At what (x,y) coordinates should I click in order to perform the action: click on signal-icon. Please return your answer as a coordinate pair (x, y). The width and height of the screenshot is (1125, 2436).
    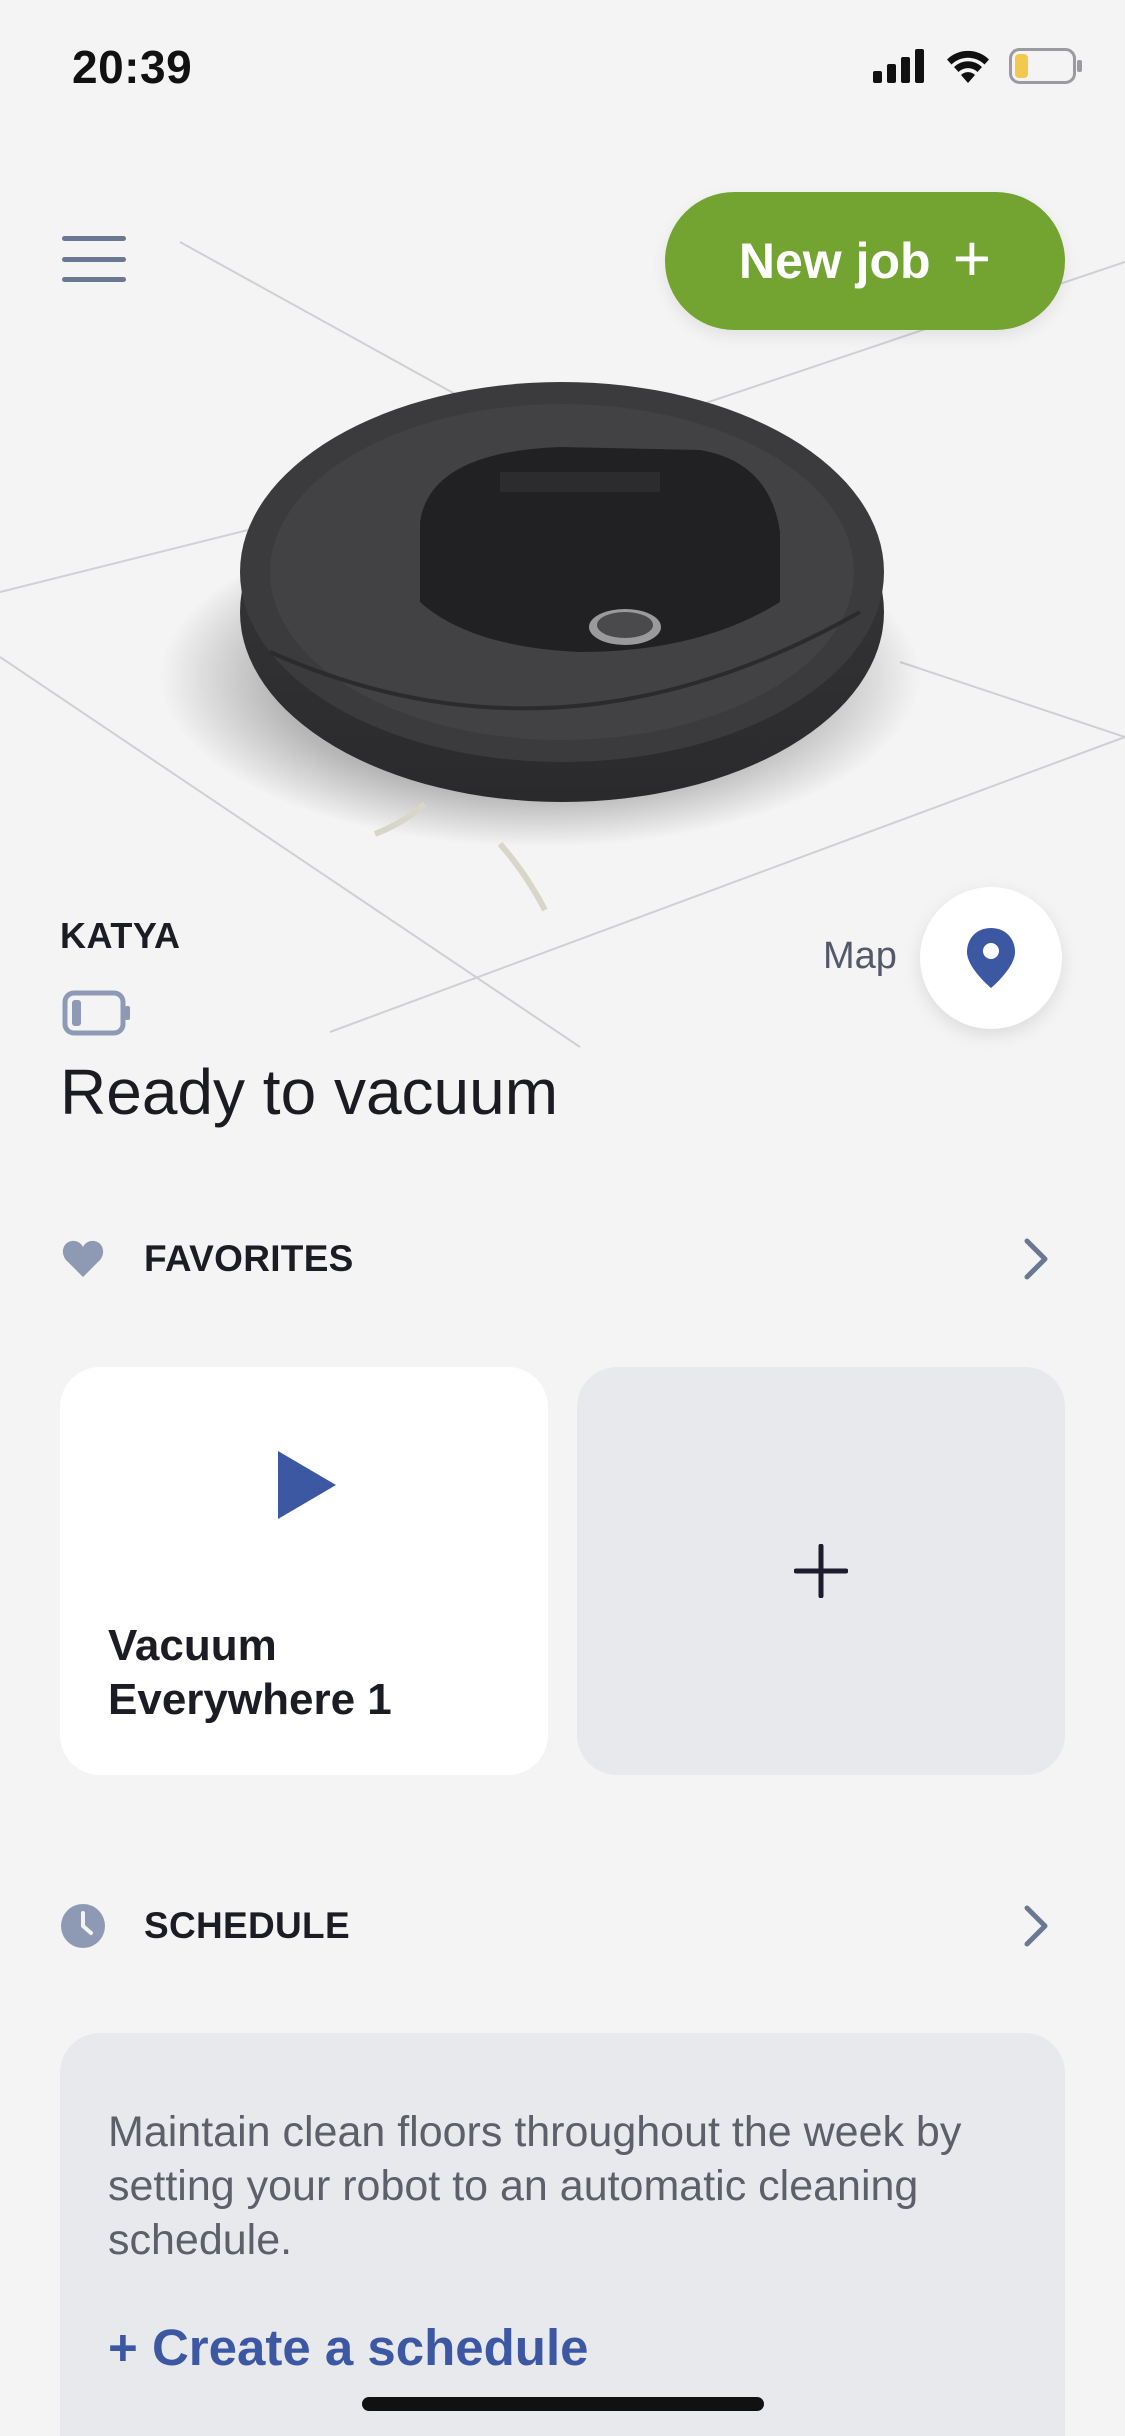
    Looking at the image, I should click on (898, 66).